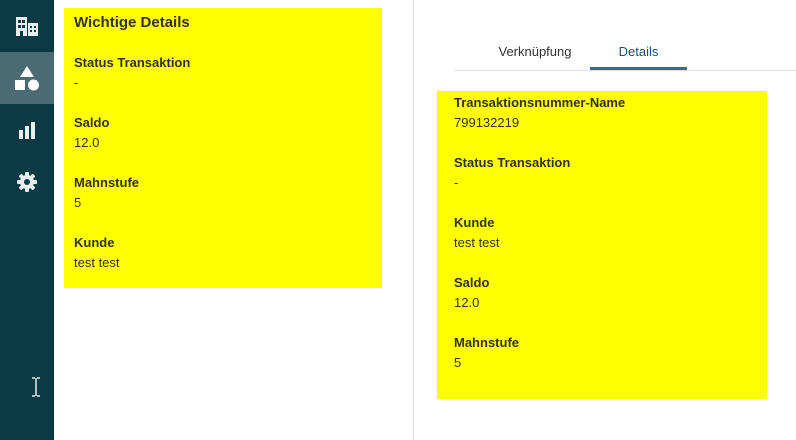 The height and width of the screenshot is (440, 796). I want to click on building-icon, so click(27, 26).